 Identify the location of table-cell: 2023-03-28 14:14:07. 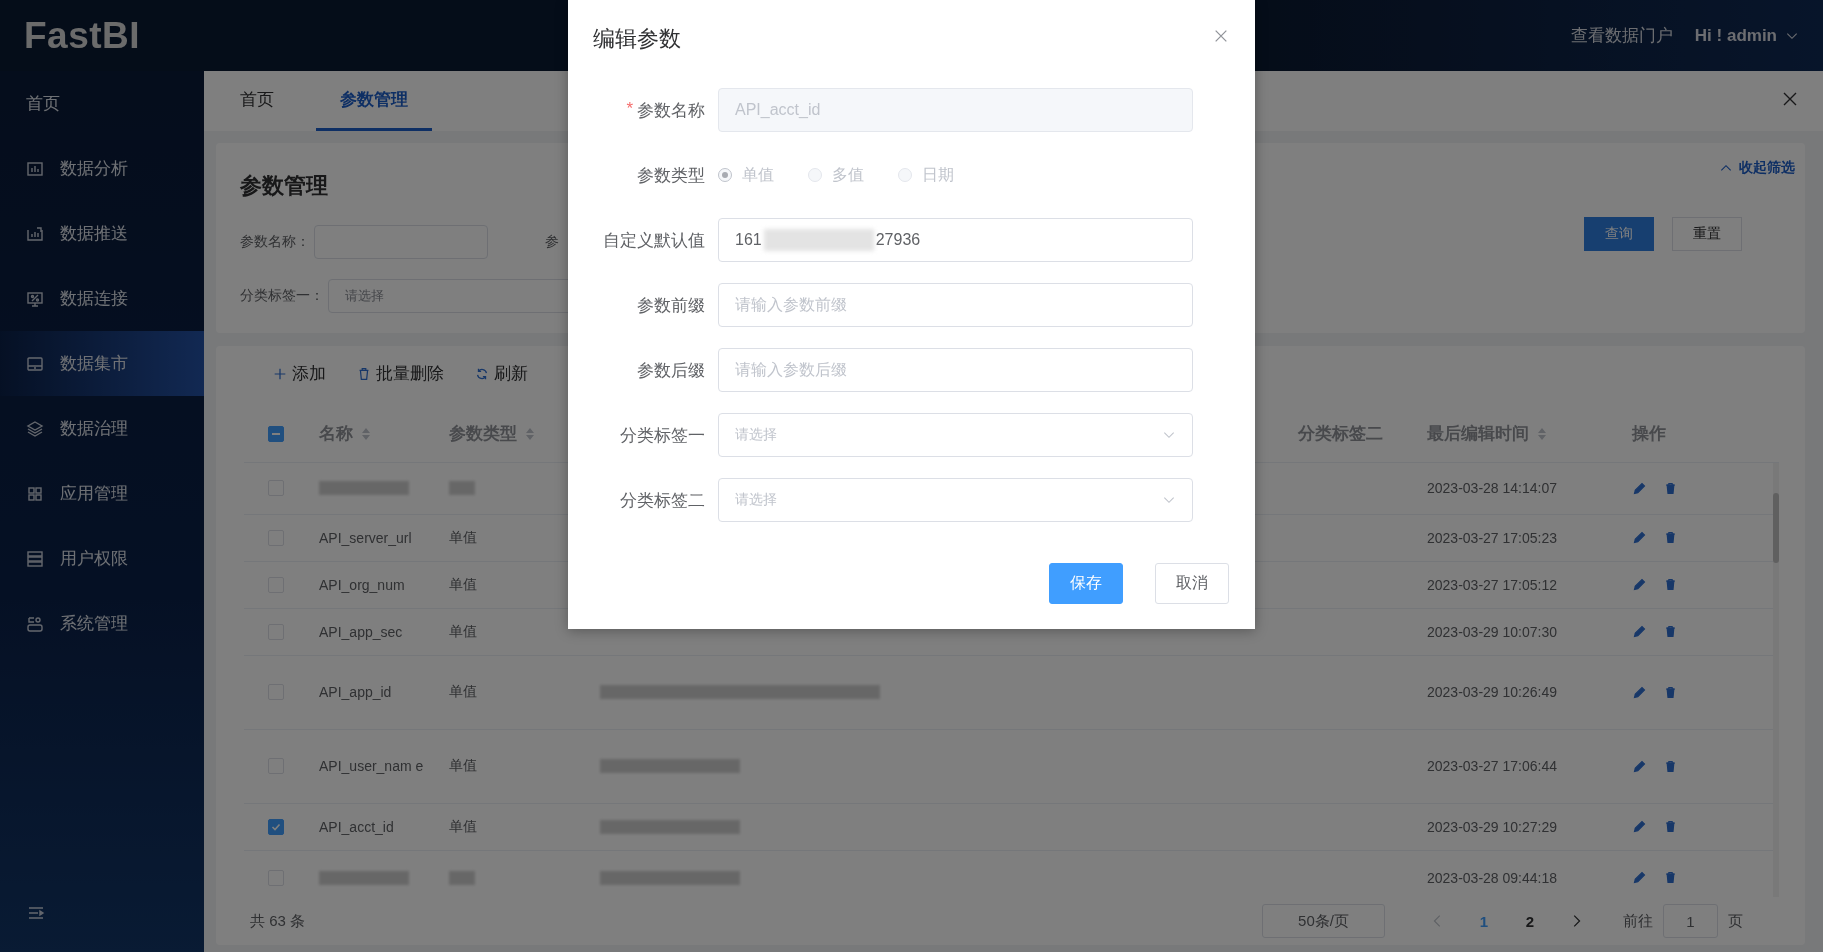
(1492, 488).